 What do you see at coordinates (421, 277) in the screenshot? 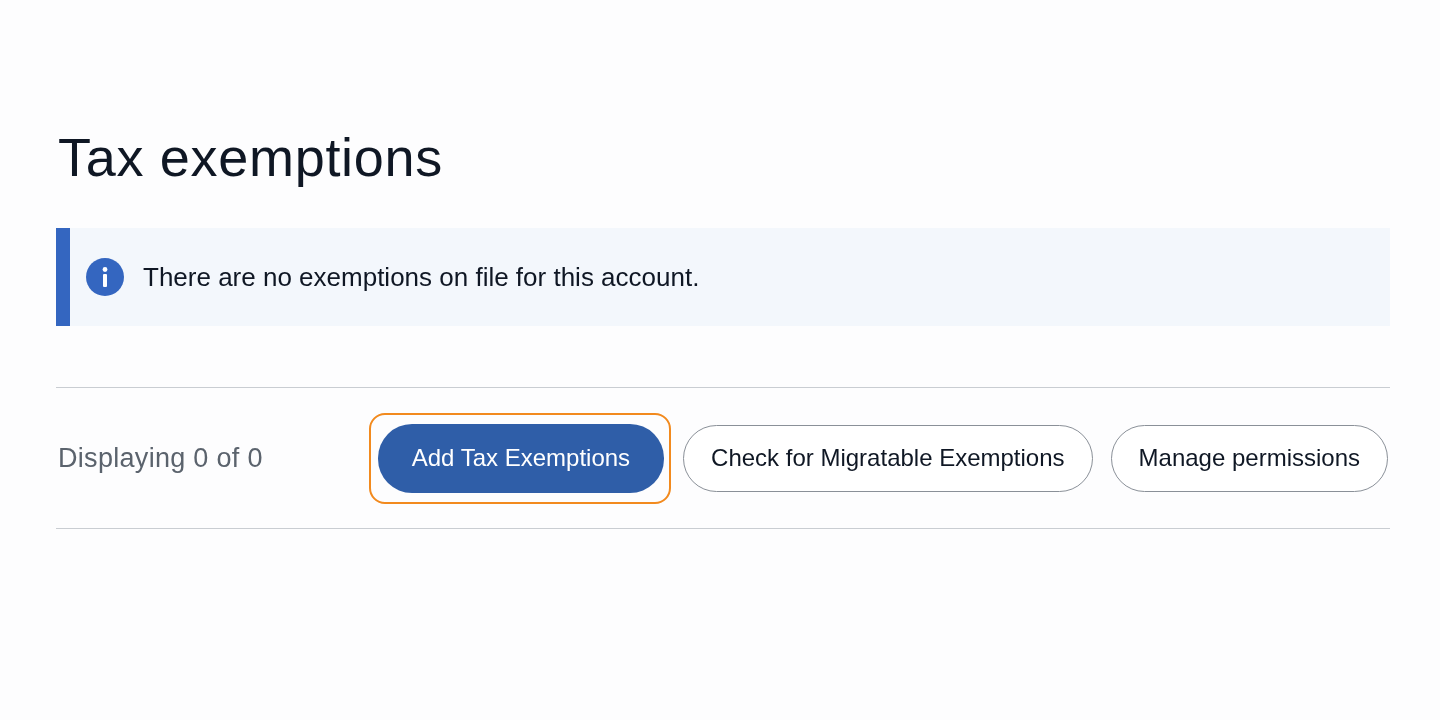
I see `banner-message: There are no exemptions on file for this account.` at bounding box center [421, 277].